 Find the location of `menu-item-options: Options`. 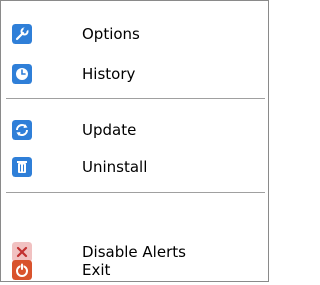

menu-item-options: Options is located at coordinates (134, 34).